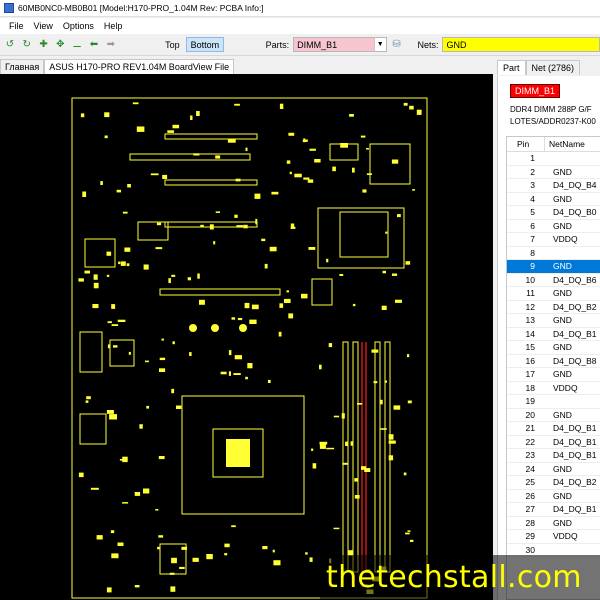 The width and height of the screenshot is (600, 600). I want to click on chevron-down-icon: ▼, so click(379, 44).